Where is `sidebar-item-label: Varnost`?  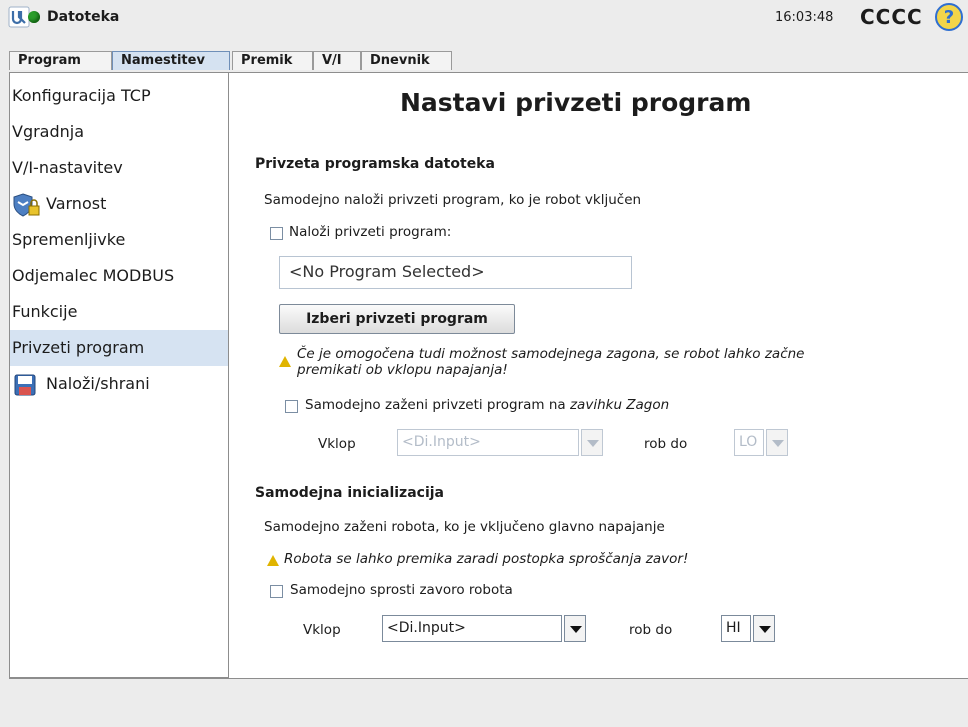 sidebar-item-label: Varnost is located at coordinates (76, 203).